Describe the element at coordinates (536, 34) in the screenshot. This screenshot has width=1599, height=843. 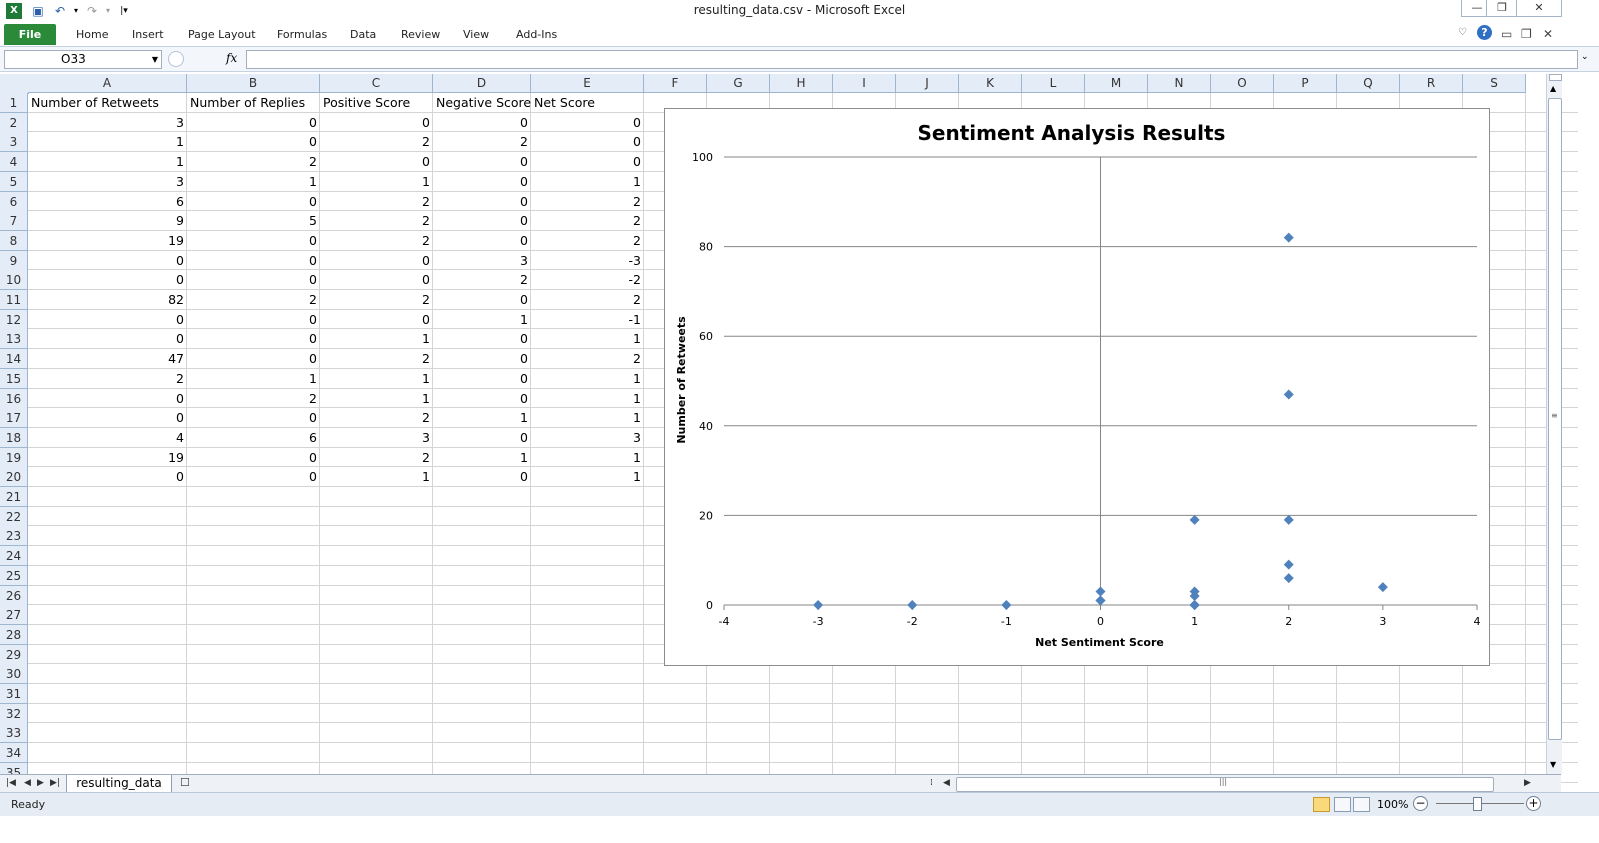
I see `tab-add-ins: Add-Ins` at that location.